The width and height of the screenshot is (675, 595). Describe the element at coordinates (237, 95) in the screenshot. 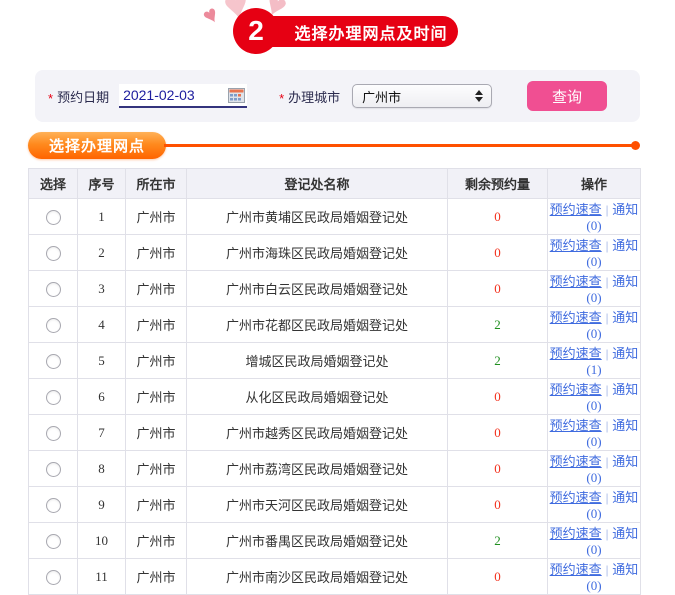

I see `calendar-icon` at that location.